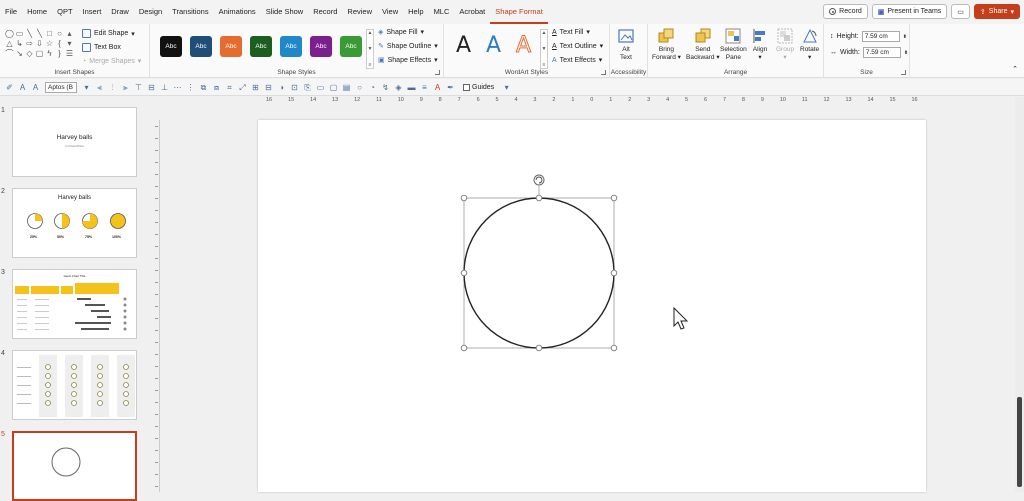  I want to click on size-icon: ⤢, so click(242, 87).